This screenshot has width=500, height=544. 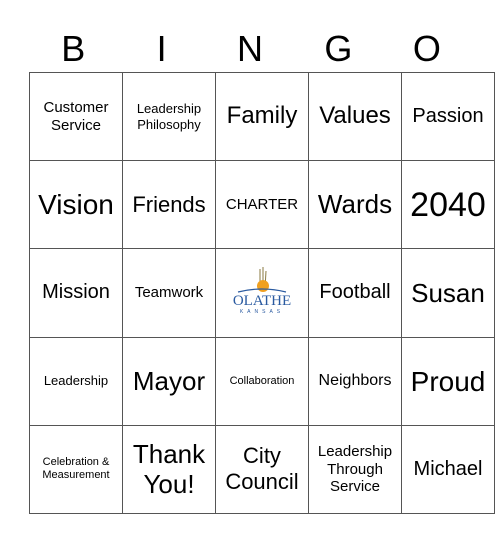 What do you see at coordinates (426, 48) in the screenshot?
I see `header-letter-o: O` at bounding box center [426, 48].